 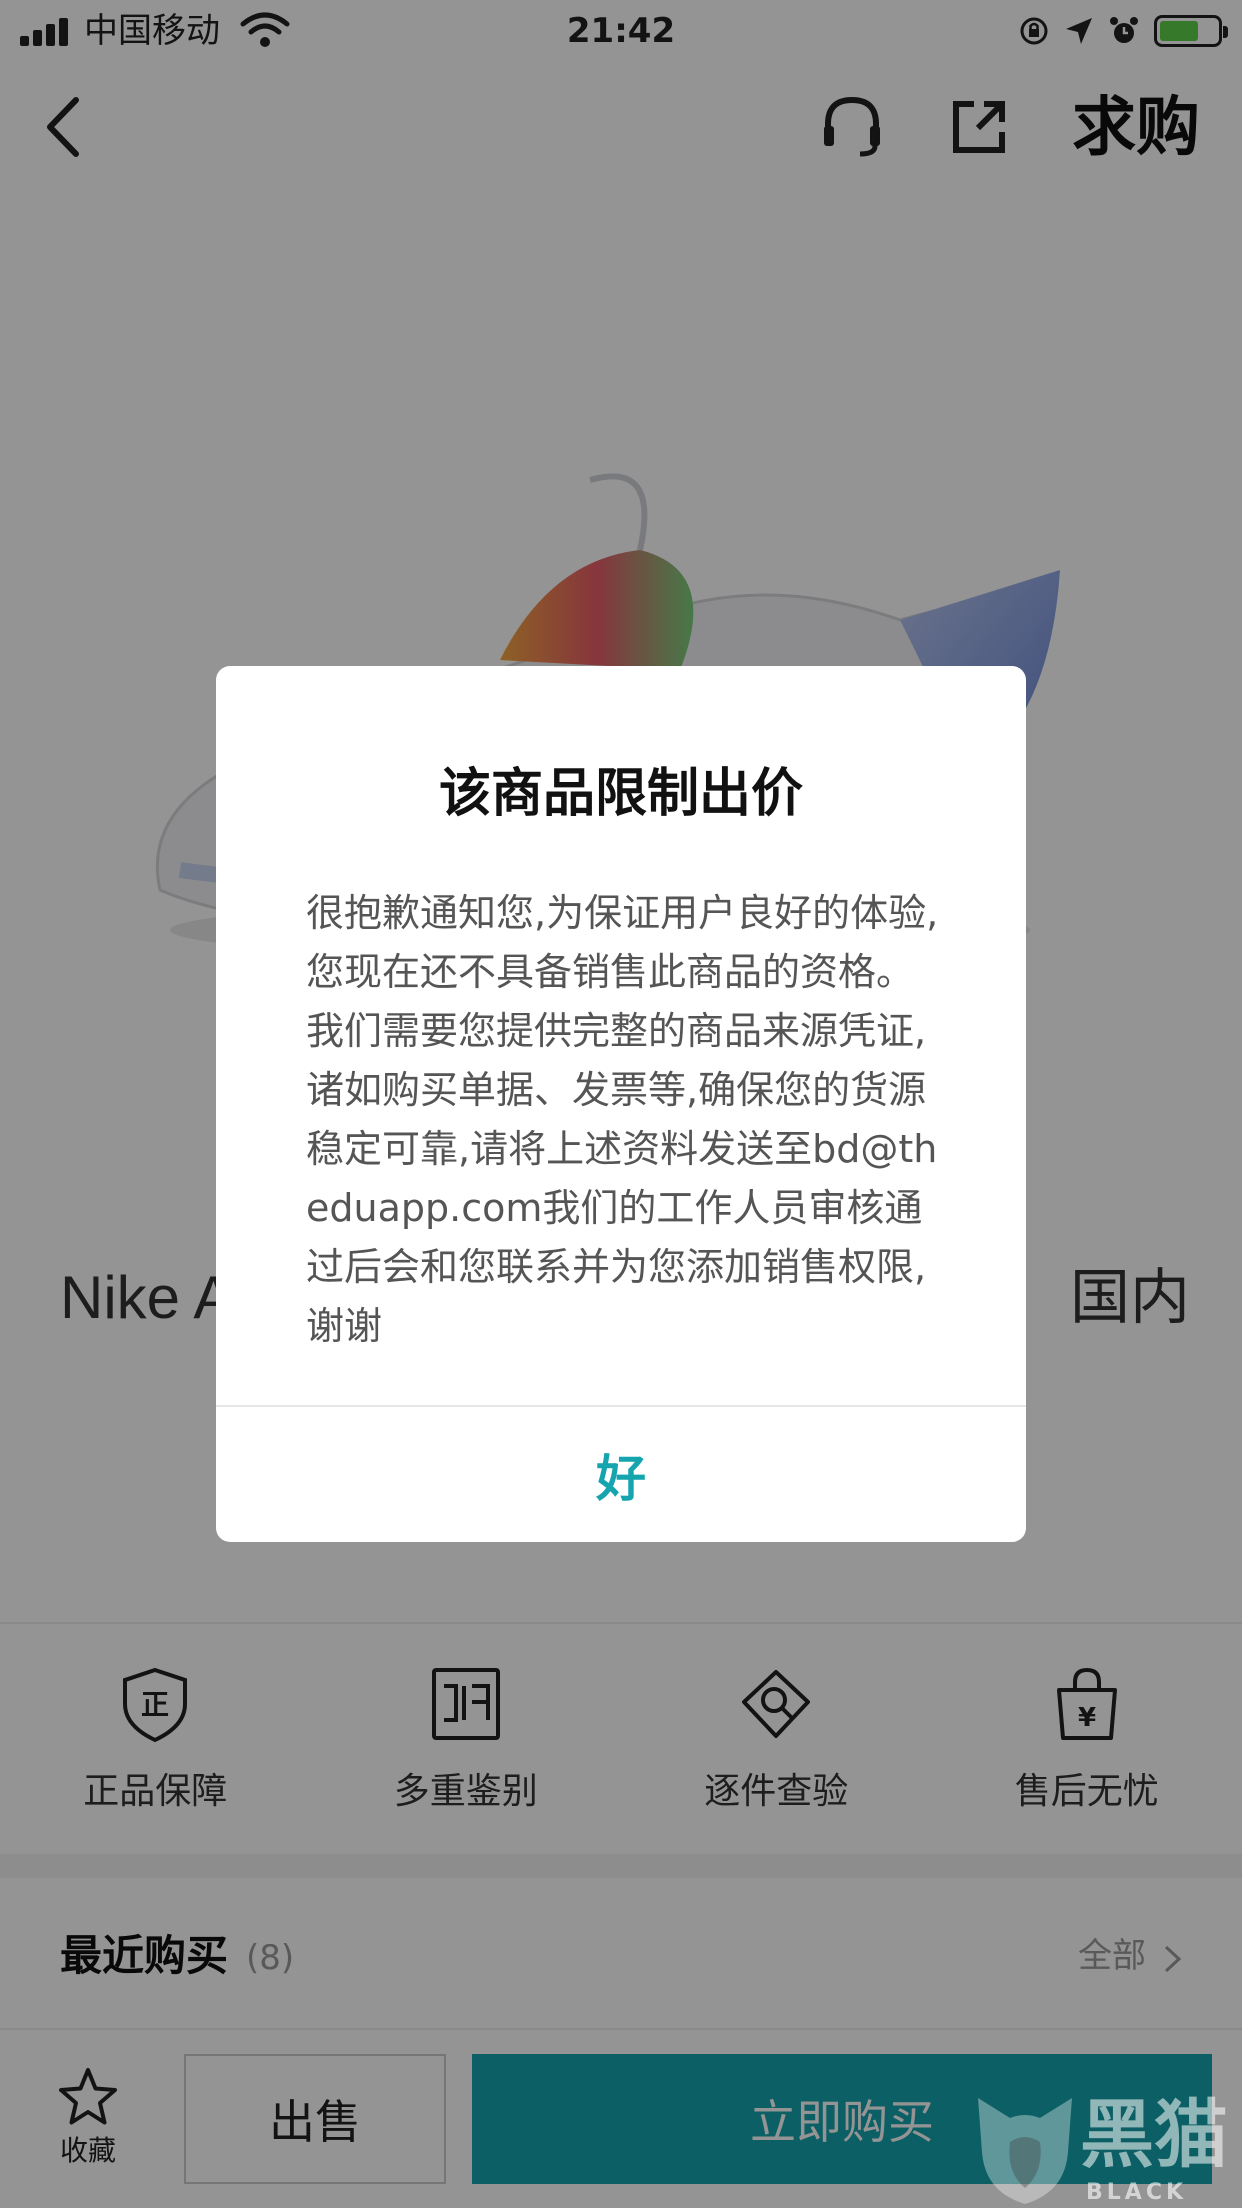 I want to click on black-cat-logo-icon, so click(x=1025, y=2151).